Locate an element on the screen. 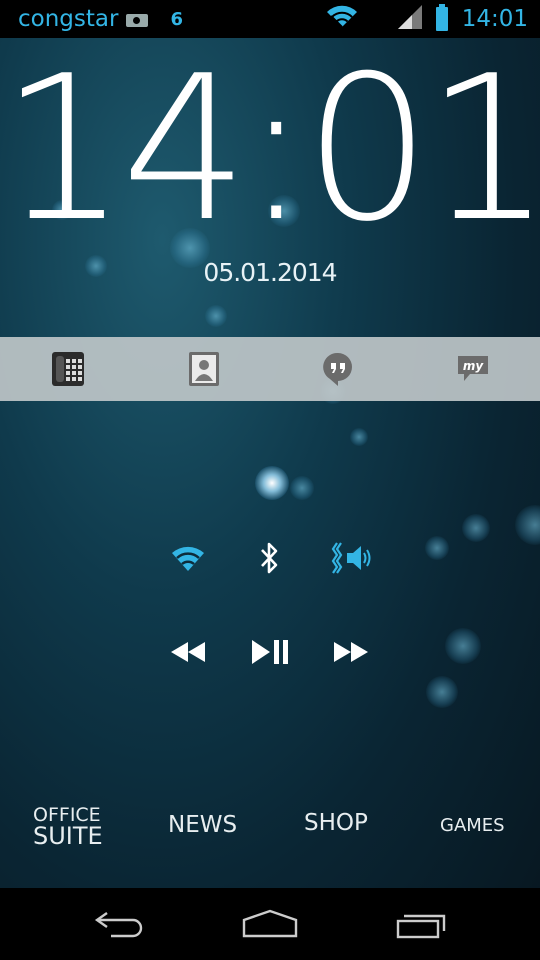  network-indicator: 6 is located at coordinates (176, 19).